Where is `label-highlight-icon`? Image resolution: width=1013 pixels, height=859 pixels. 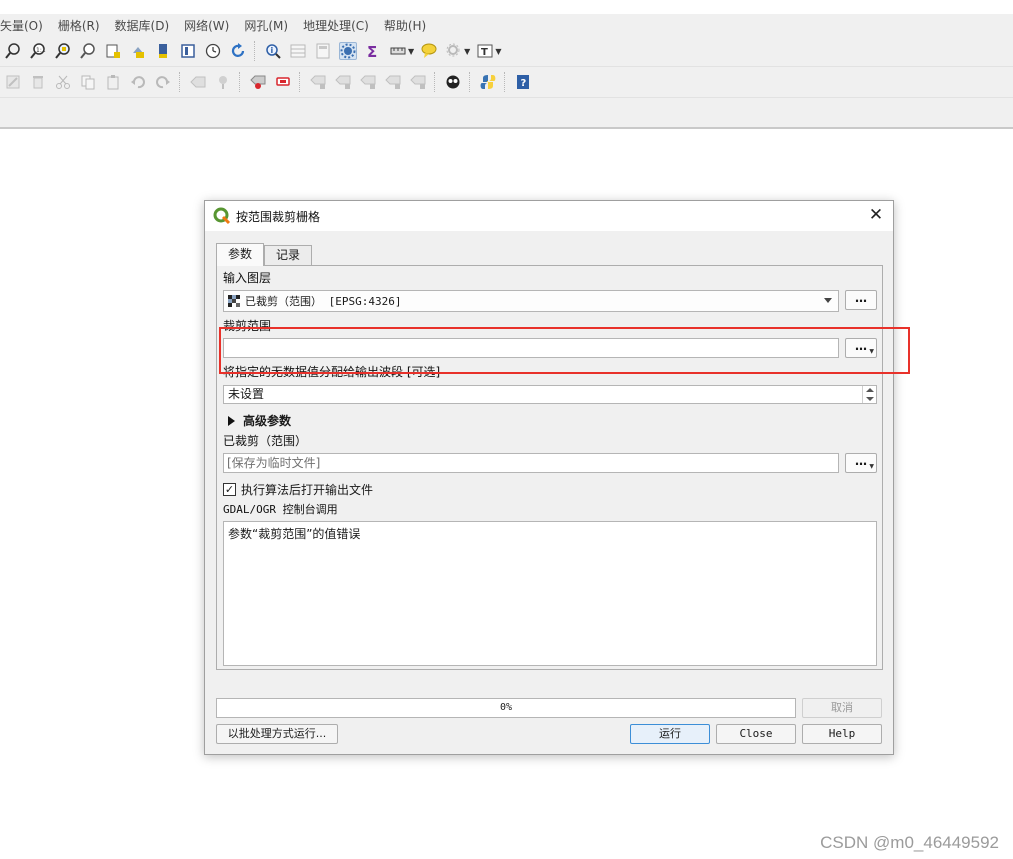
label-highlight-icon is located at coordinates (258, 82).